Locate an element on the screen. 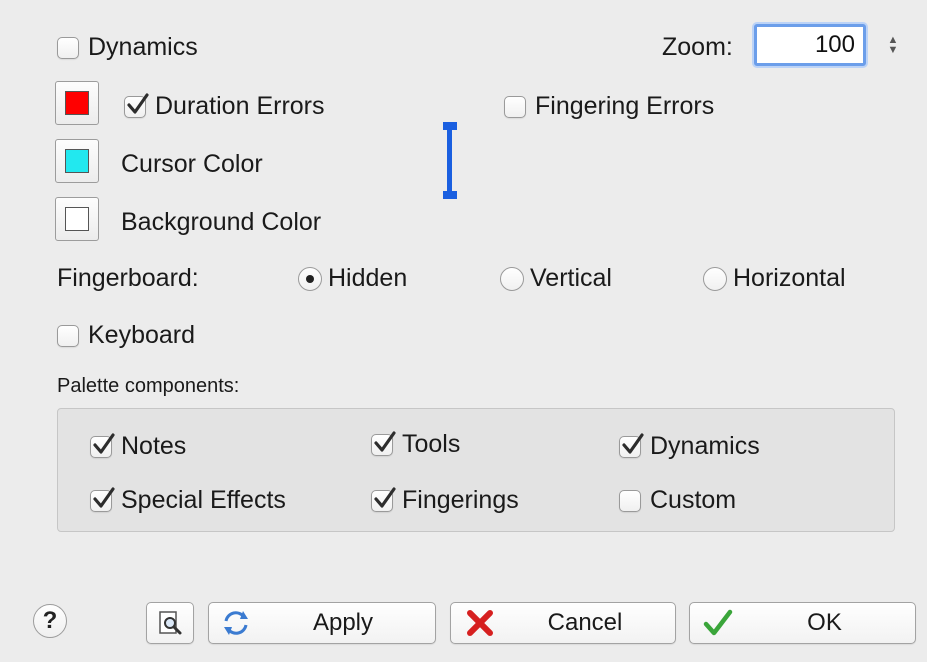 The width and height of the screenshot is (927, 662). fingerboard-hidden-radio is located at coordinates (310, 278).